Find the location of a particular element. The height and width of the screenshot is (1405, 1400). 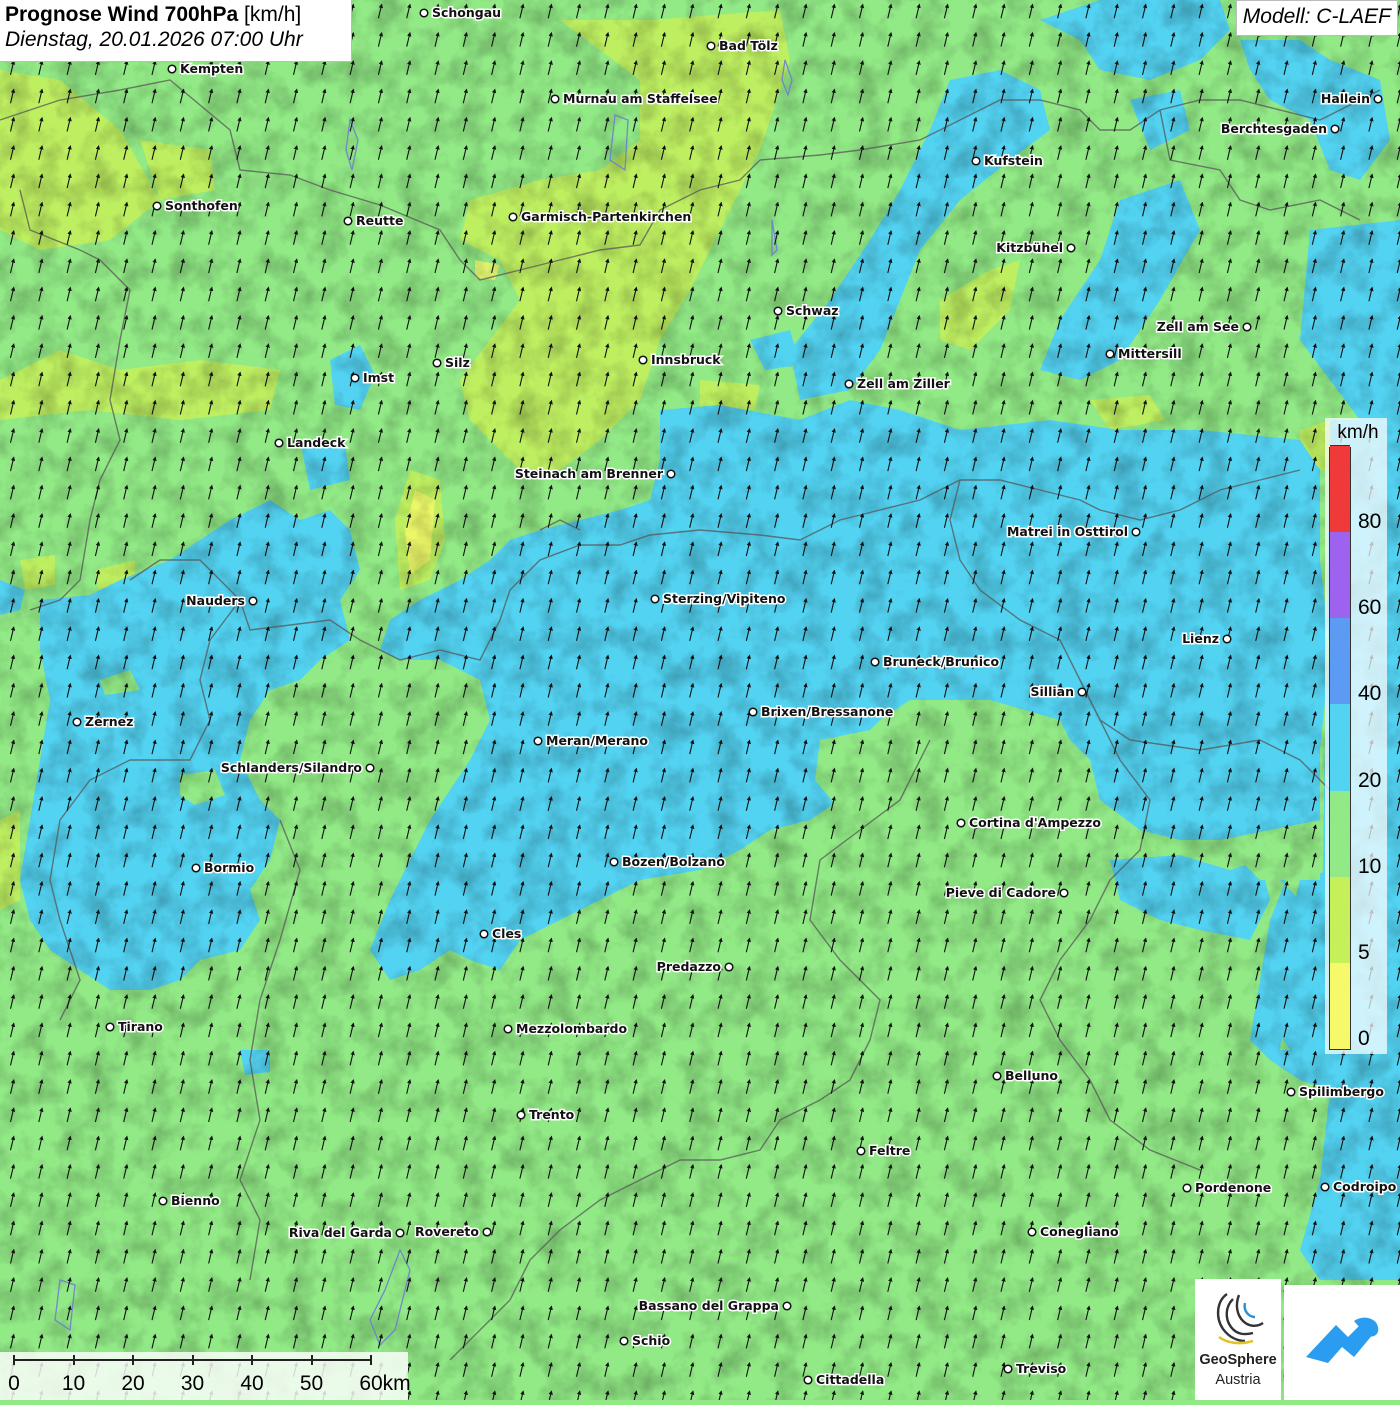

city-label: Mittersill is located at coordinates (1150, 353).